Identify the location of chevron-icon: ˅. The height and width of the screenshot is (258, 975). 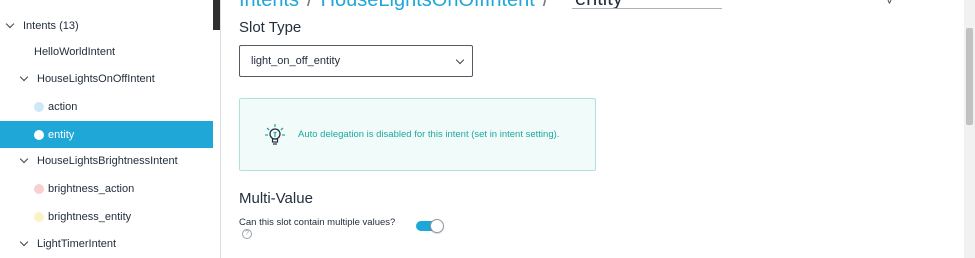
(889, 4).